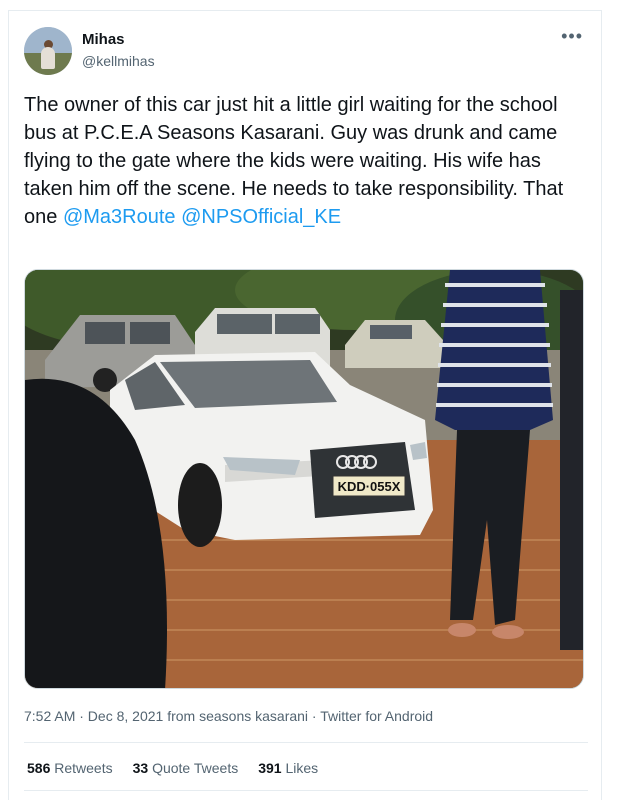  What do you see at coordinates (103, 39) in the screenshot?
I see `author-display-name: Mihas` at bounding box center [103, 39].